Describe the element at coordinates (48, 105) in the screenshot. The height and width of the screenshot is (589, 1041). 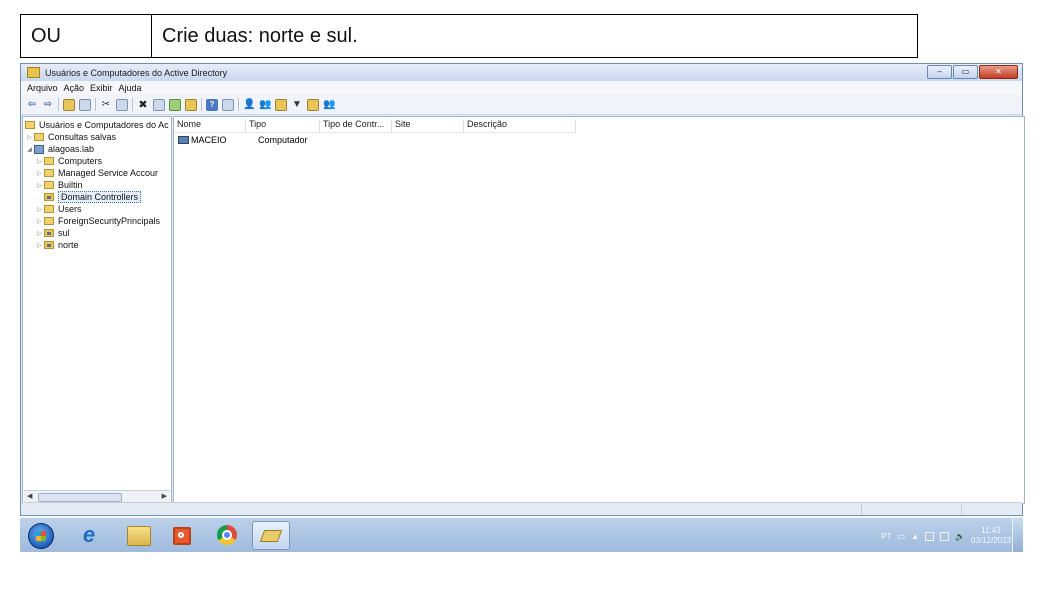
I see `forward-arrow-icon: ⇨` at that location.